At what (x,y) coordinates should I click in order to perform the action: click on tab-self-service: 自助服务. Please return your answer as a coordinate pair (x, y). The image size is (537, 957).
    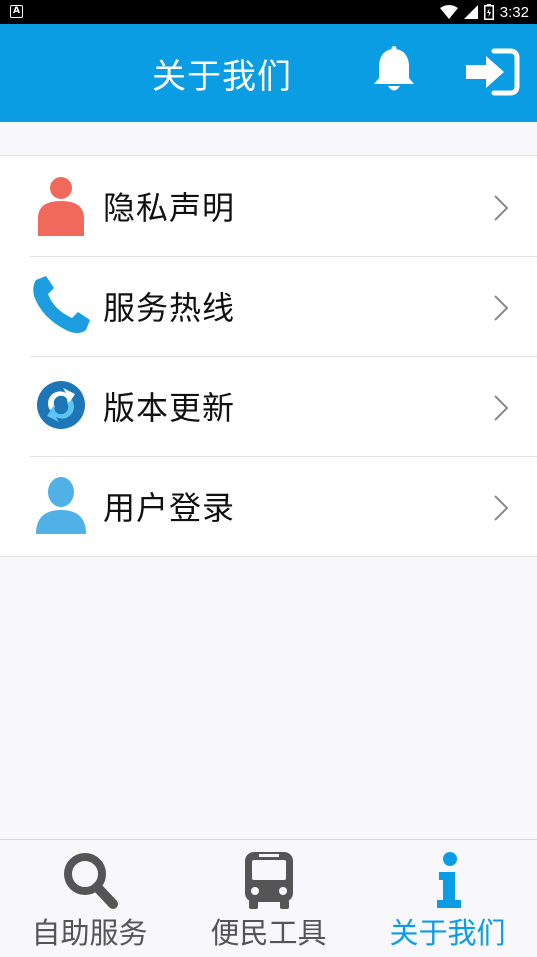
    Looking at the image, I should click on (89, 898).